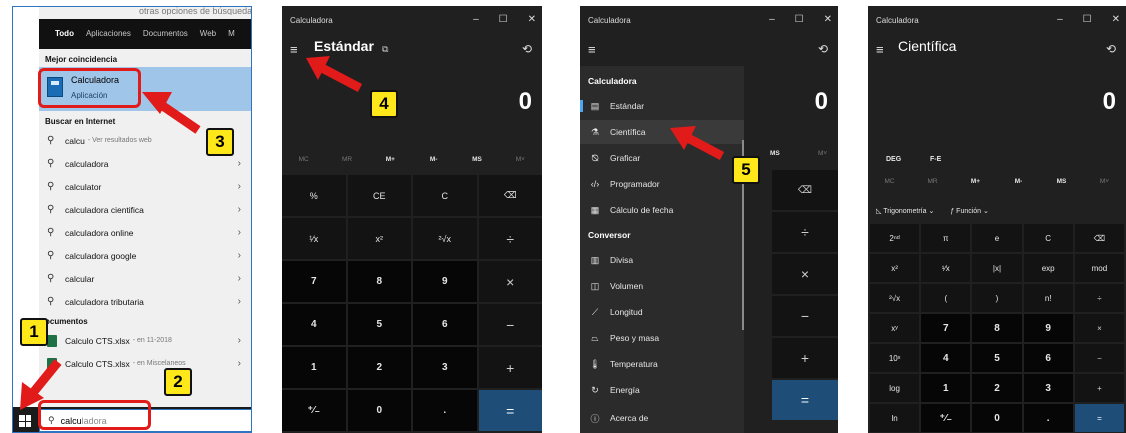  What do you see at coordinates (705, 147) in the screenshot?
I see `arrow-5-shaft` at bounding box center [705, 147].